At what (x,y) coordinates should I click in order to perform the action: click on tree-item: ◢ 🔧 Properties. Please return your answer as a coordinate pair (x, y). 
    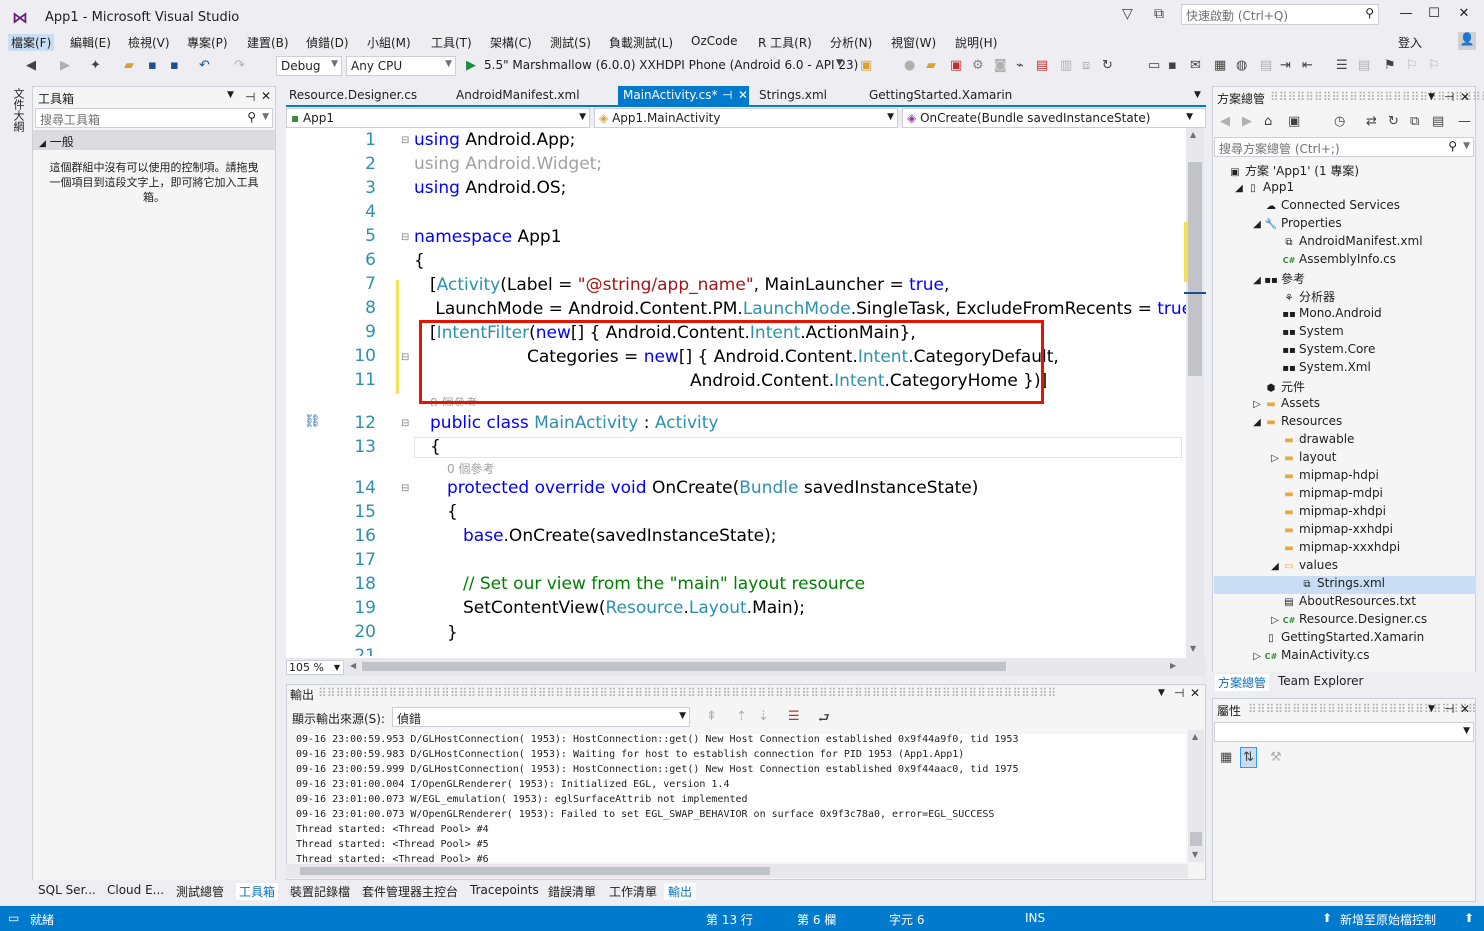
    Looking at the image, I should click on (1345, 225).